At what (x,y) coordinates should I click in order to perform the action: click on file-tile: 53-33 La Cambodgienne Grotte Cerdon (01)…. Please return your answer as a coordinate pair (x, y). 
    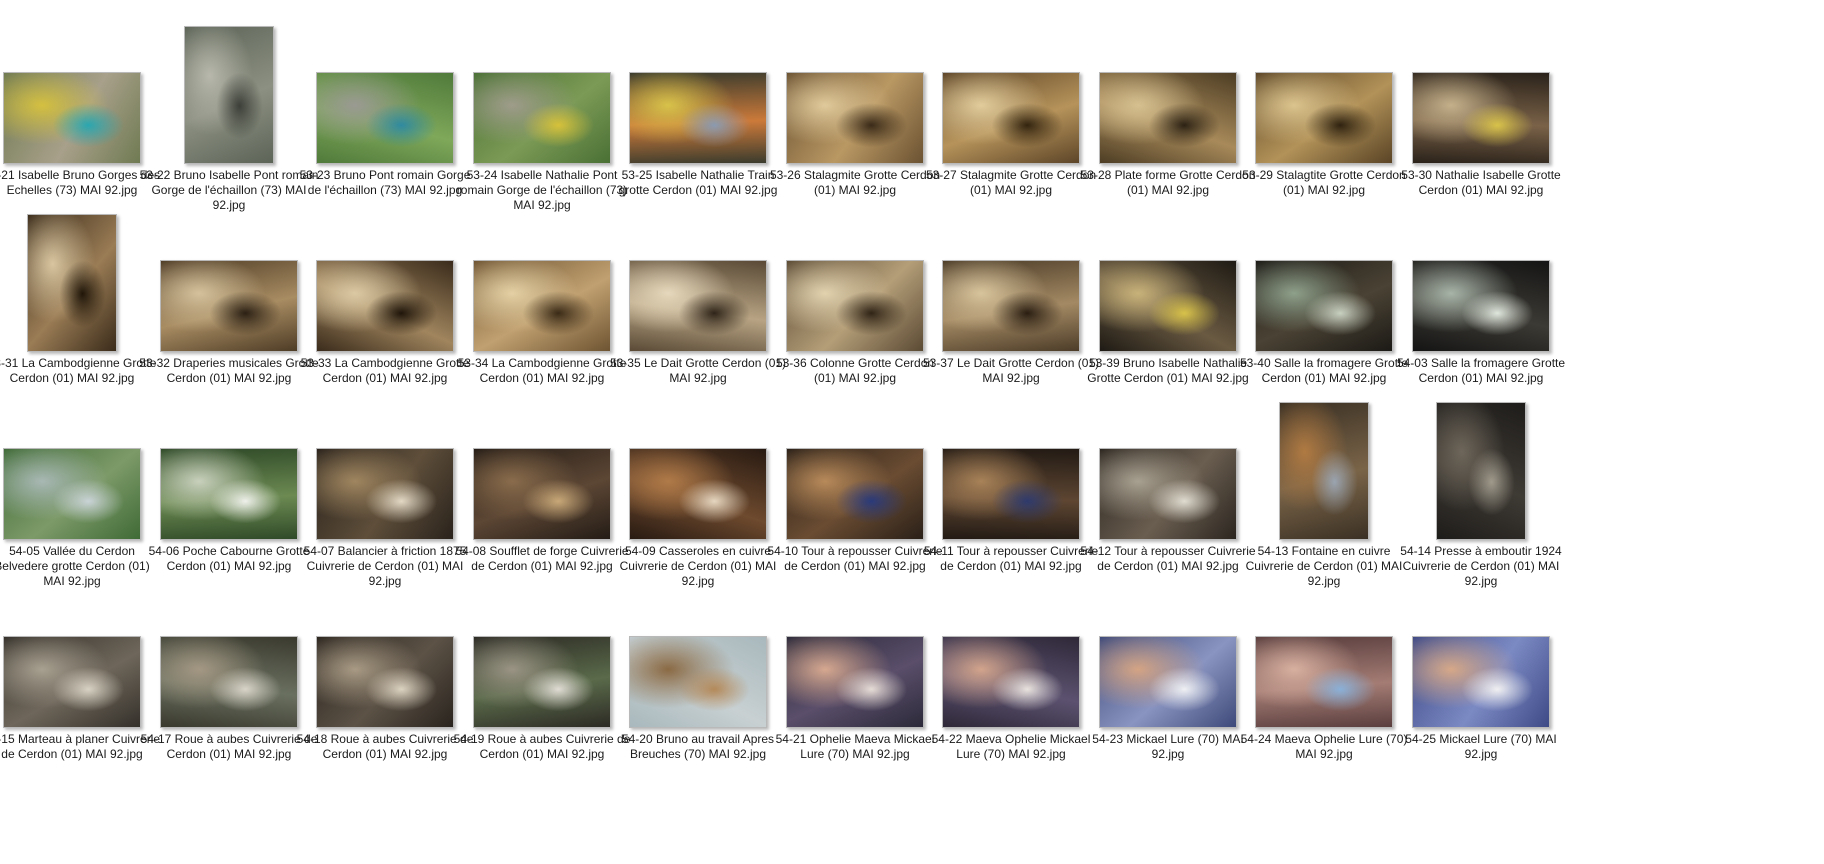
    Looking at the image, I should click on (385, 301).